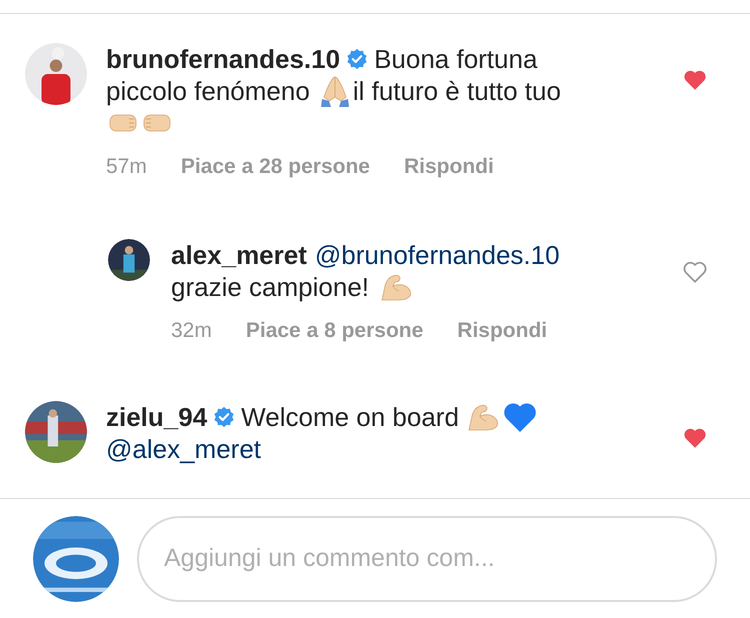 The image size is (750, 618). Describe the element at coordinates (239, 255) in the screenshot. I see `username-link: alex_meret` at that location.